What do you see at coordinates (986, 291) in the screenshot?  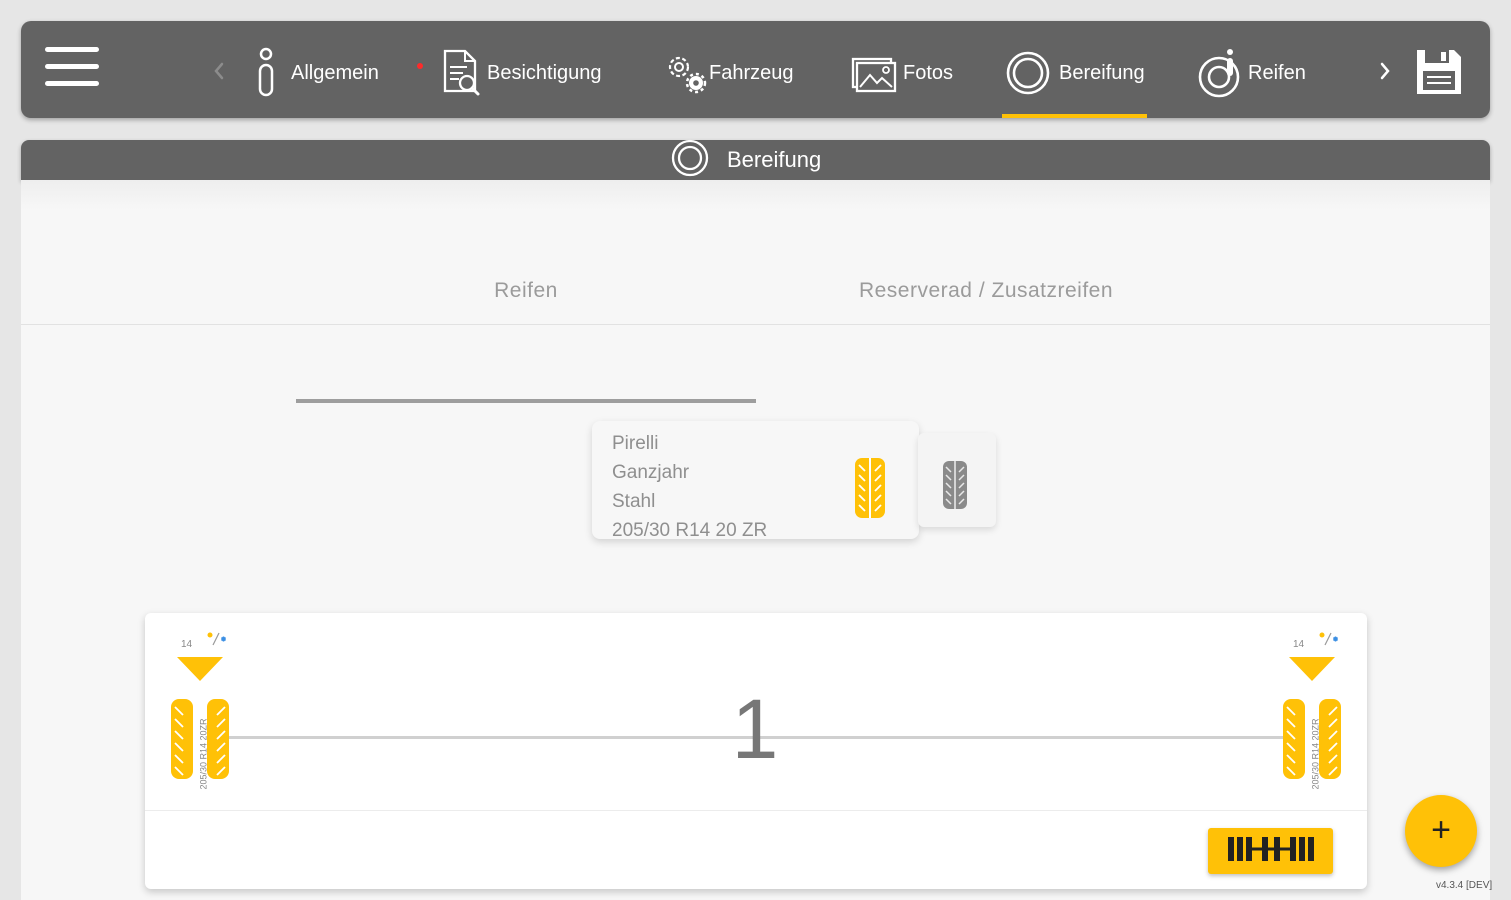 I see `subtab-reserverad: Reserverad / Zusatzreifen` at bounding box center [986, 291].